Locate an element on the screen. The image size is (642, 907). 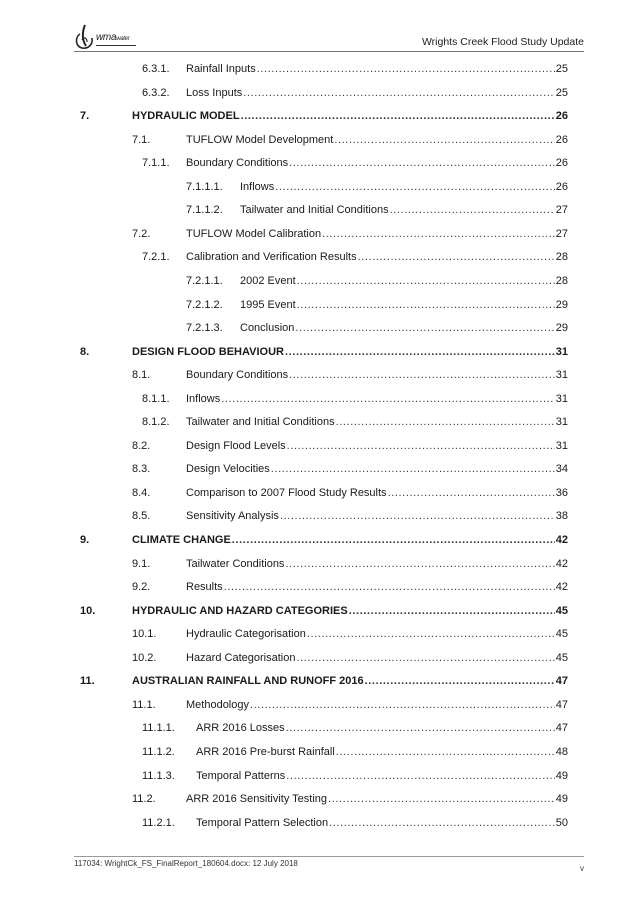
toc-entry: 9.1. Tailwater Conditions 42 is located at coordinates (321, 564).